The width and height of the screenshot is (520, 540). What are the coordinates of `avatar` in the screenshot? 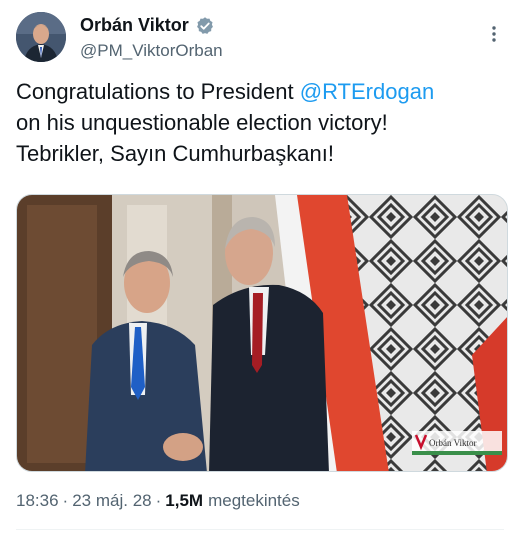 It's located at (41, 37).